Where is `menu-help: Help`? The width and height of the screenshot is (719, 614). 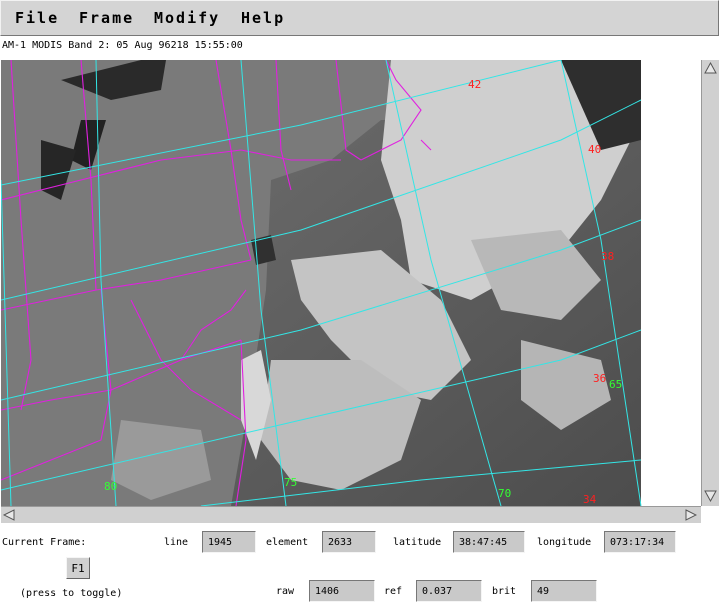 menu-help: Help is located at coordinates (263, 18).